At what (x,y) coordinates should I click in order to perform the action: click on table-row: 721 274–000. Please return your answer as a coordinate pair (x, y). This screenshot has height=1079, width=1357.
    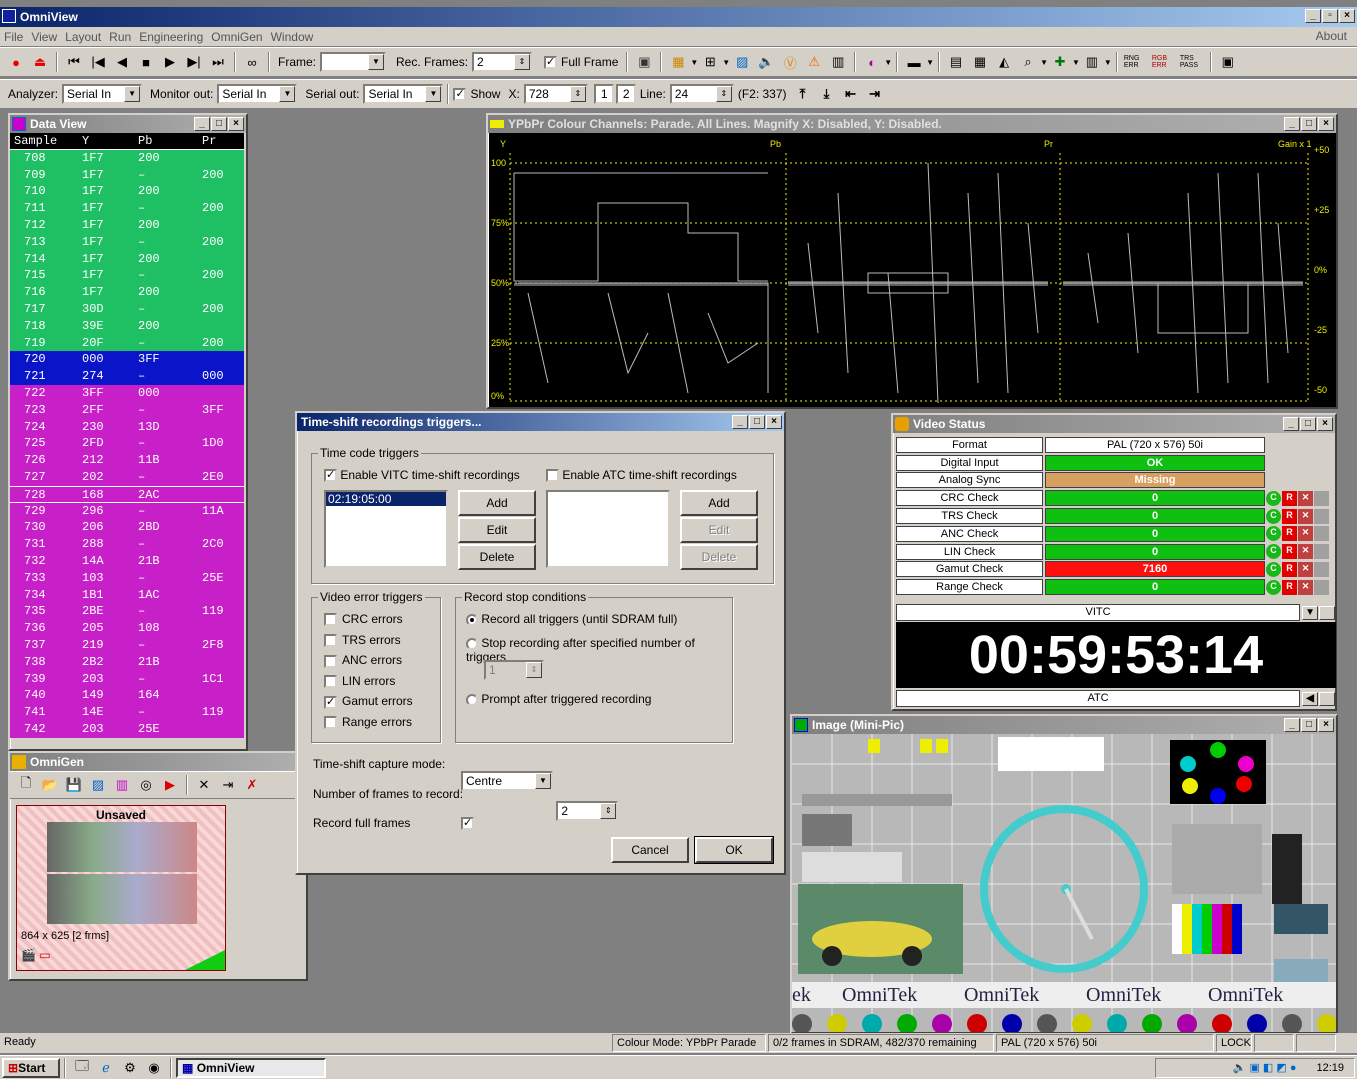
    Looking at the image, I should click on (127, 376).